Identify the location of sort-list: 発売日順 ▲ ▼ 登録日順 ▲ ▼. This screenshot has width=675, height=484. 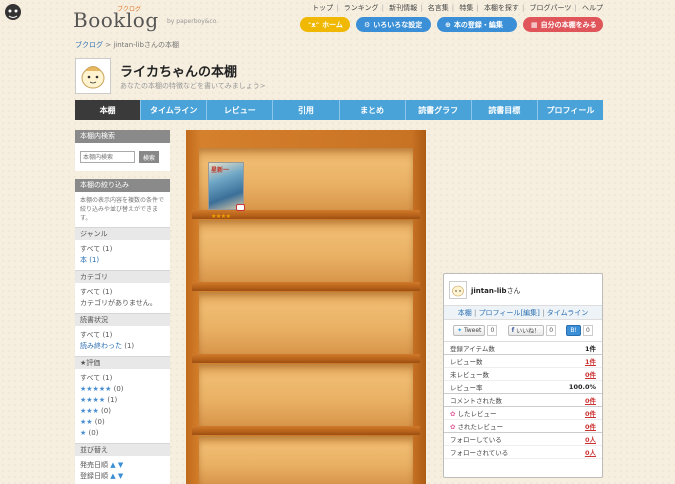
(122, 470).